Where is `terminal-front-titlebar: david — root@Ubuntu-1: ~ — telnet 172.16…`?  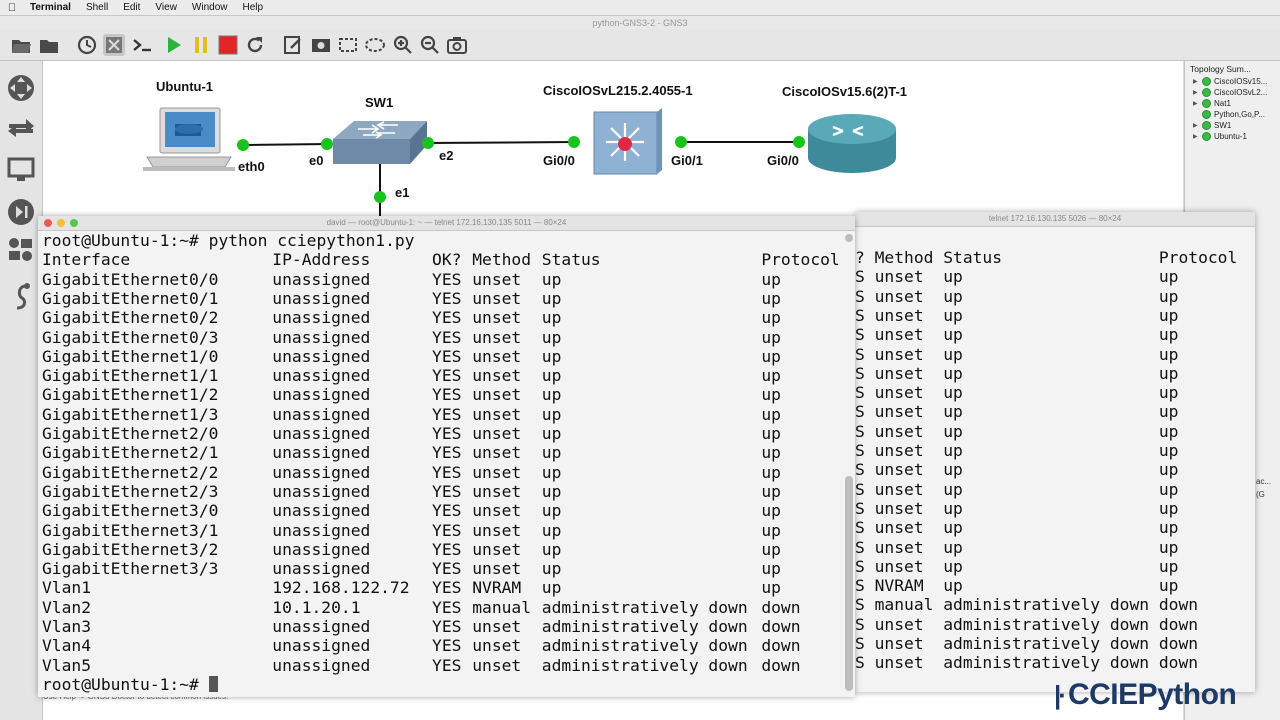
terminal-front-titlebar: david — root@Ubuntu-1: ~ — telnet 172.16… is located at coordinates (446, 223).